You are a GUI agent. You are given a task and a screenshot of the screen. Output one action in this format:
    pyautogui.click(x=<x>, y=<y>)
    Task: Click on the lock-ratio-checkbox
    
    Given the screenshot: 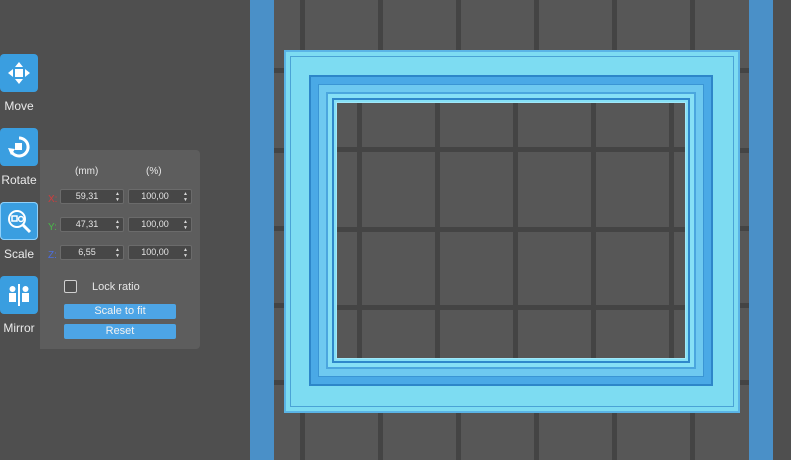 What is the action you would take?
    pyautogui.click(x=70, y=286)
    